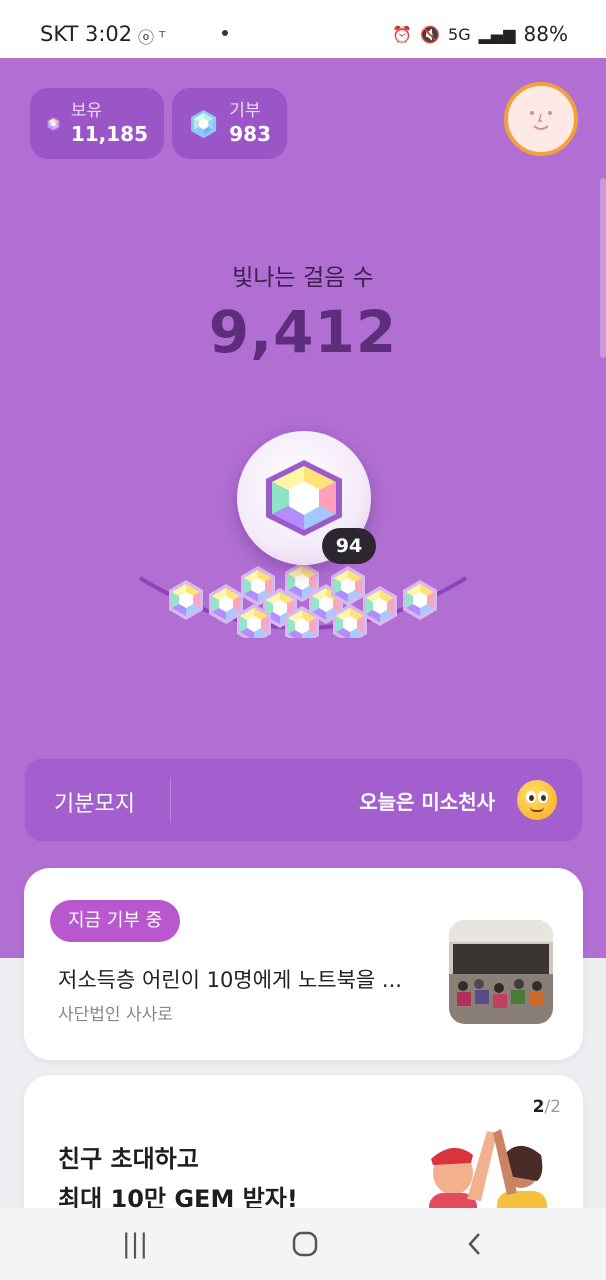 Image resolution: width=606 pixels, height=1280 pixels. Describe the element at coordinates (303, 29) in the screenshot. I see `status-bar: SKT 3:02 ⓞ ᵀ ⏰ 🔇 5G ▂▄▆ 88%` at that location.